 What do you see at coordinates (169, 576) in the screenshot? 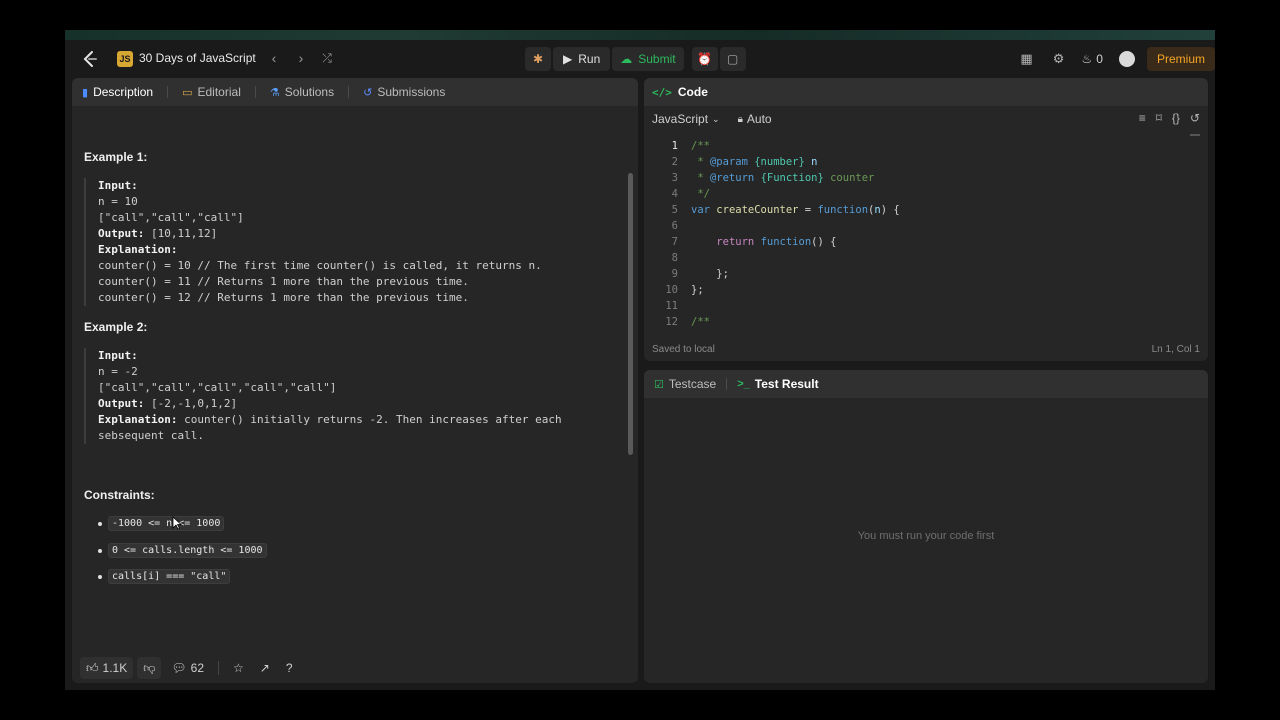
I see `constraint-text: calls[i] === "call"` at bounding box center [169, 576].